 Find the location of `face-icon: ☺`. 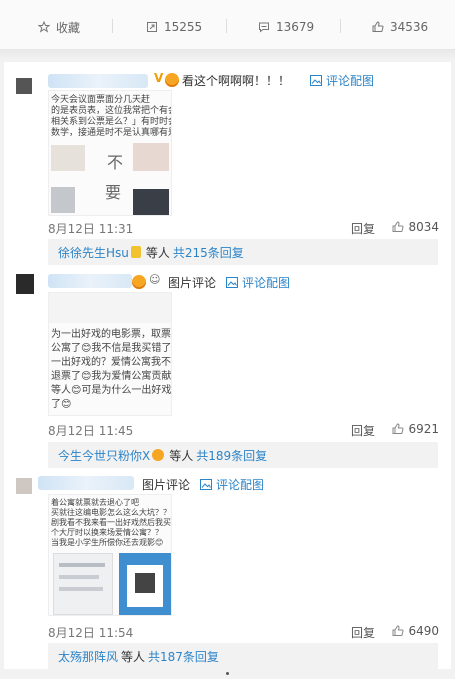

face-icon: ☺ is located at coordinates (155, 279).